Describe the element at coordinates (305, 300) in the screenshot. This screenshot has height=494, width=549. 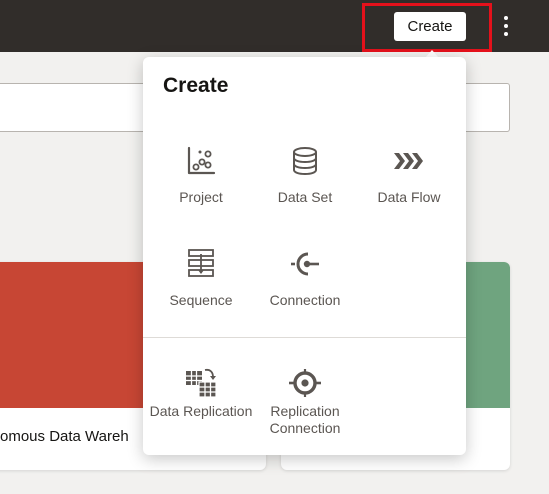
I see `create-connection-label: Connection` at that location.